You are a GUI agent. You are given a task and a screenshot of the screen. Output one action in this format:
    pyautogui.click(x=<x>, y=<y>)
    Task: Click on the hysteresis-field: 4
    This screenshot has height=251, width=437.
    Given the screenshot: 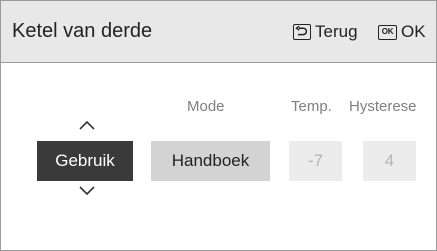 What is the action you would take?
    pyautogui.click(x=389, y=161)
    